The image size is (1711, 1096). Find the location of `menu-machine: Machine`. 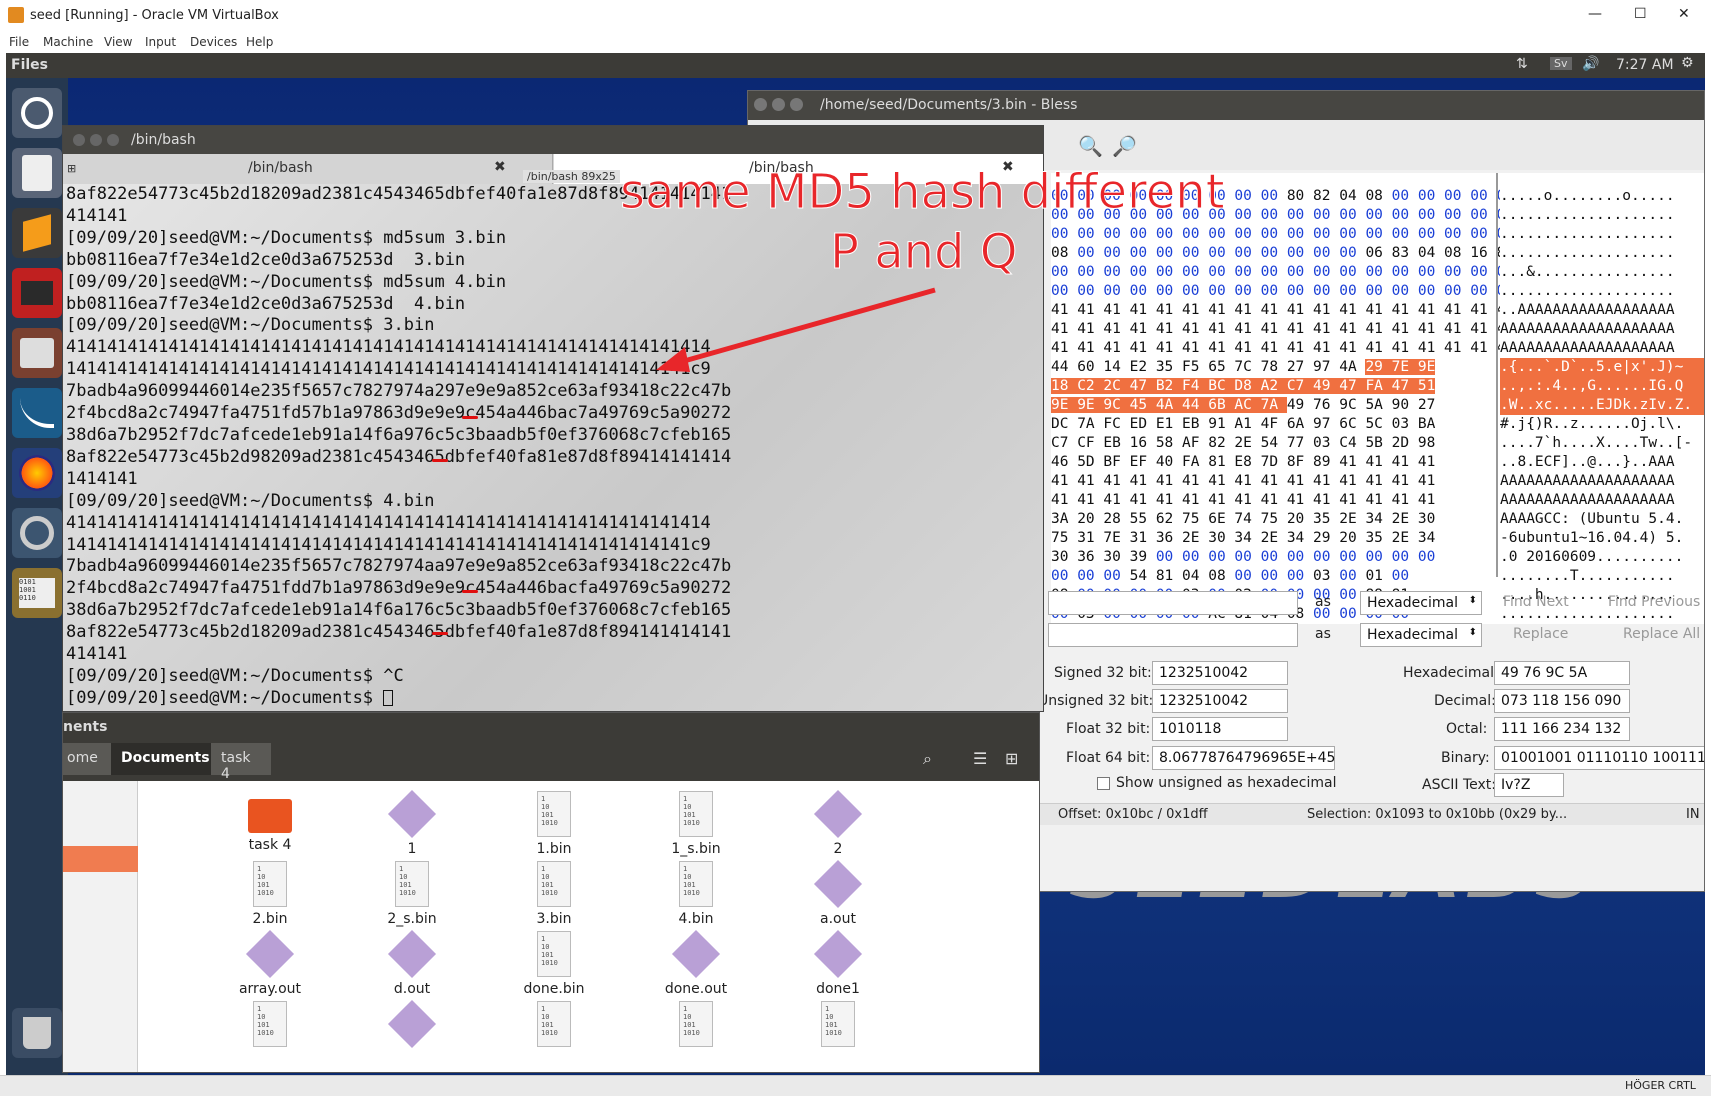

menu-machine: Machine is located at coordinates (68, 42).